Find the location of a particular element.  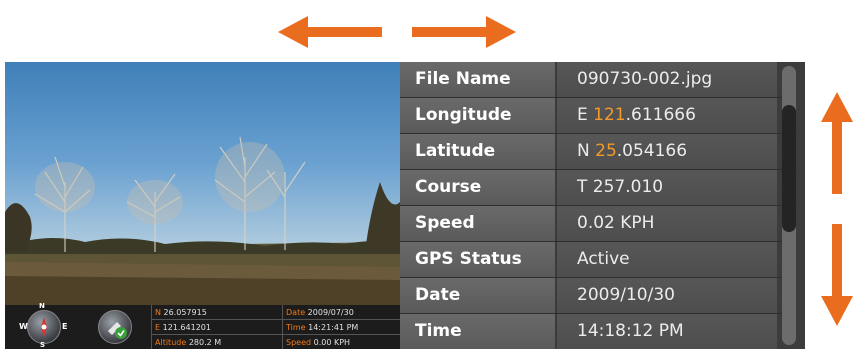

scrollbar-thumb is located at coordinates (789, 168).